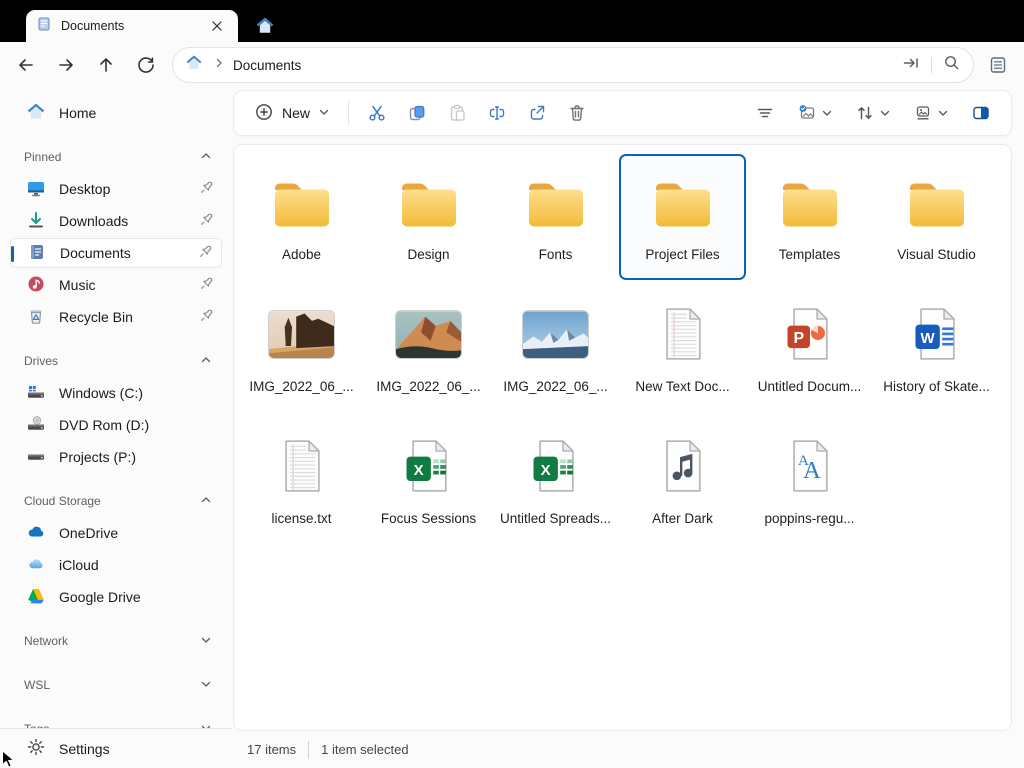 This screenshot has height=768, width=1024. What do you see at coordinates (292, 113) in the screenshot?
I see `new-button: New` at bounding box center [292, 113].